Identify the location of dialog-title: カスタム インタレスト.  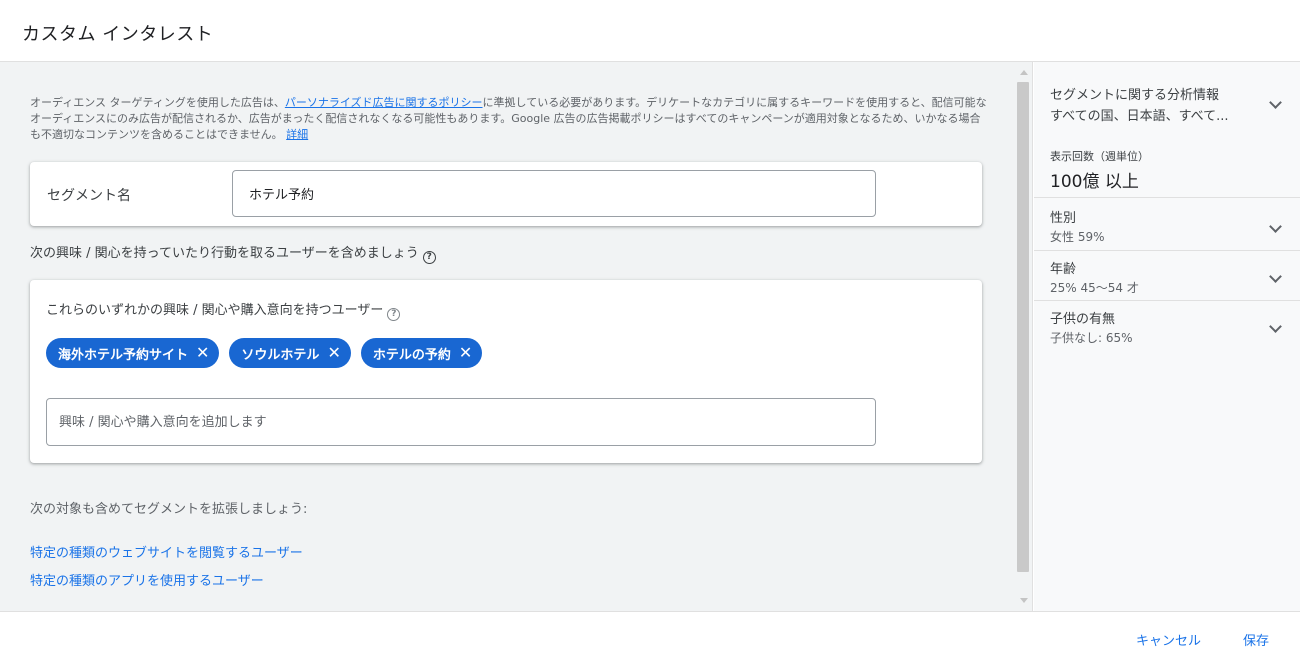
(118, 34).